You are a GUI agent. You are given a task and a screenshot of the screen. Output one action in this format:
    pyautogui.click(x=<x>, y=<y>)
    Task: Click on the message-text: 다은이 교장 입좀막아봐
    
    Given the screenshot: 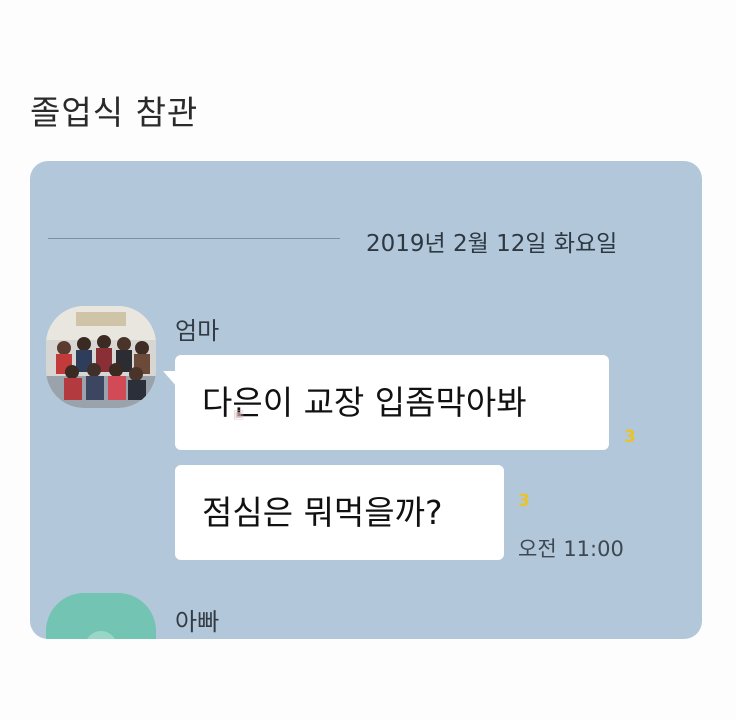 What is the action you would take?
    pyautogui.click(x=364, y=402)
    